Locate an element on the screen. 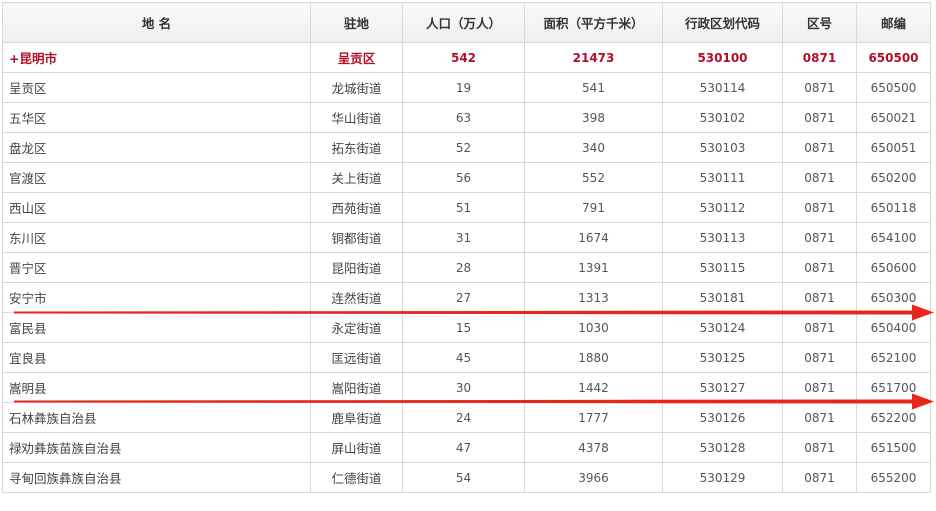  cell-seat: 永定街道 is located at coordinates (356, 327).